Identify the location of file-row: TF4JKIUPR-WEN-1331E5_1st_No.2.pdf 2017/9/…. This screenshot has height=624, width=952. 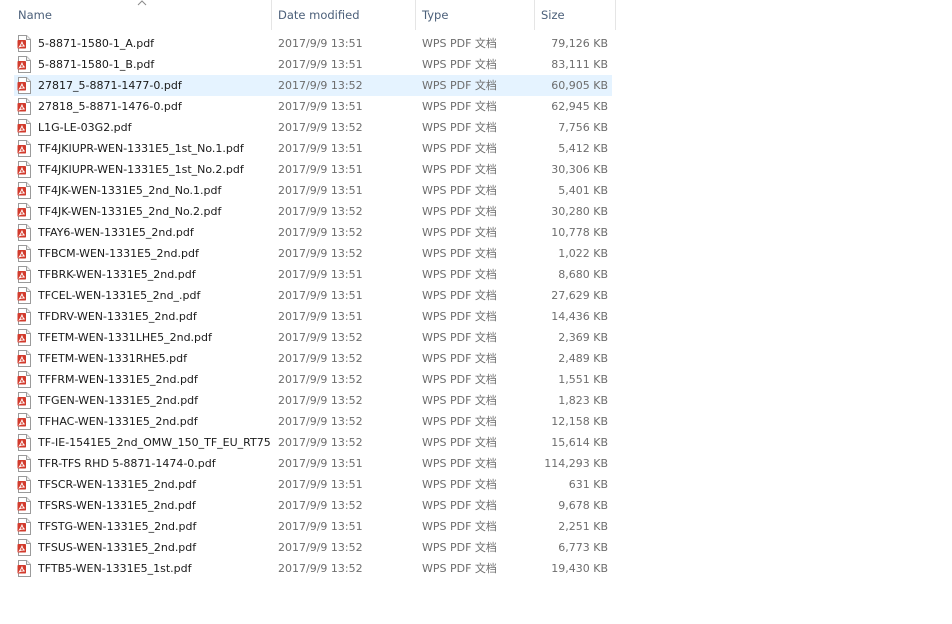
(313, 169).